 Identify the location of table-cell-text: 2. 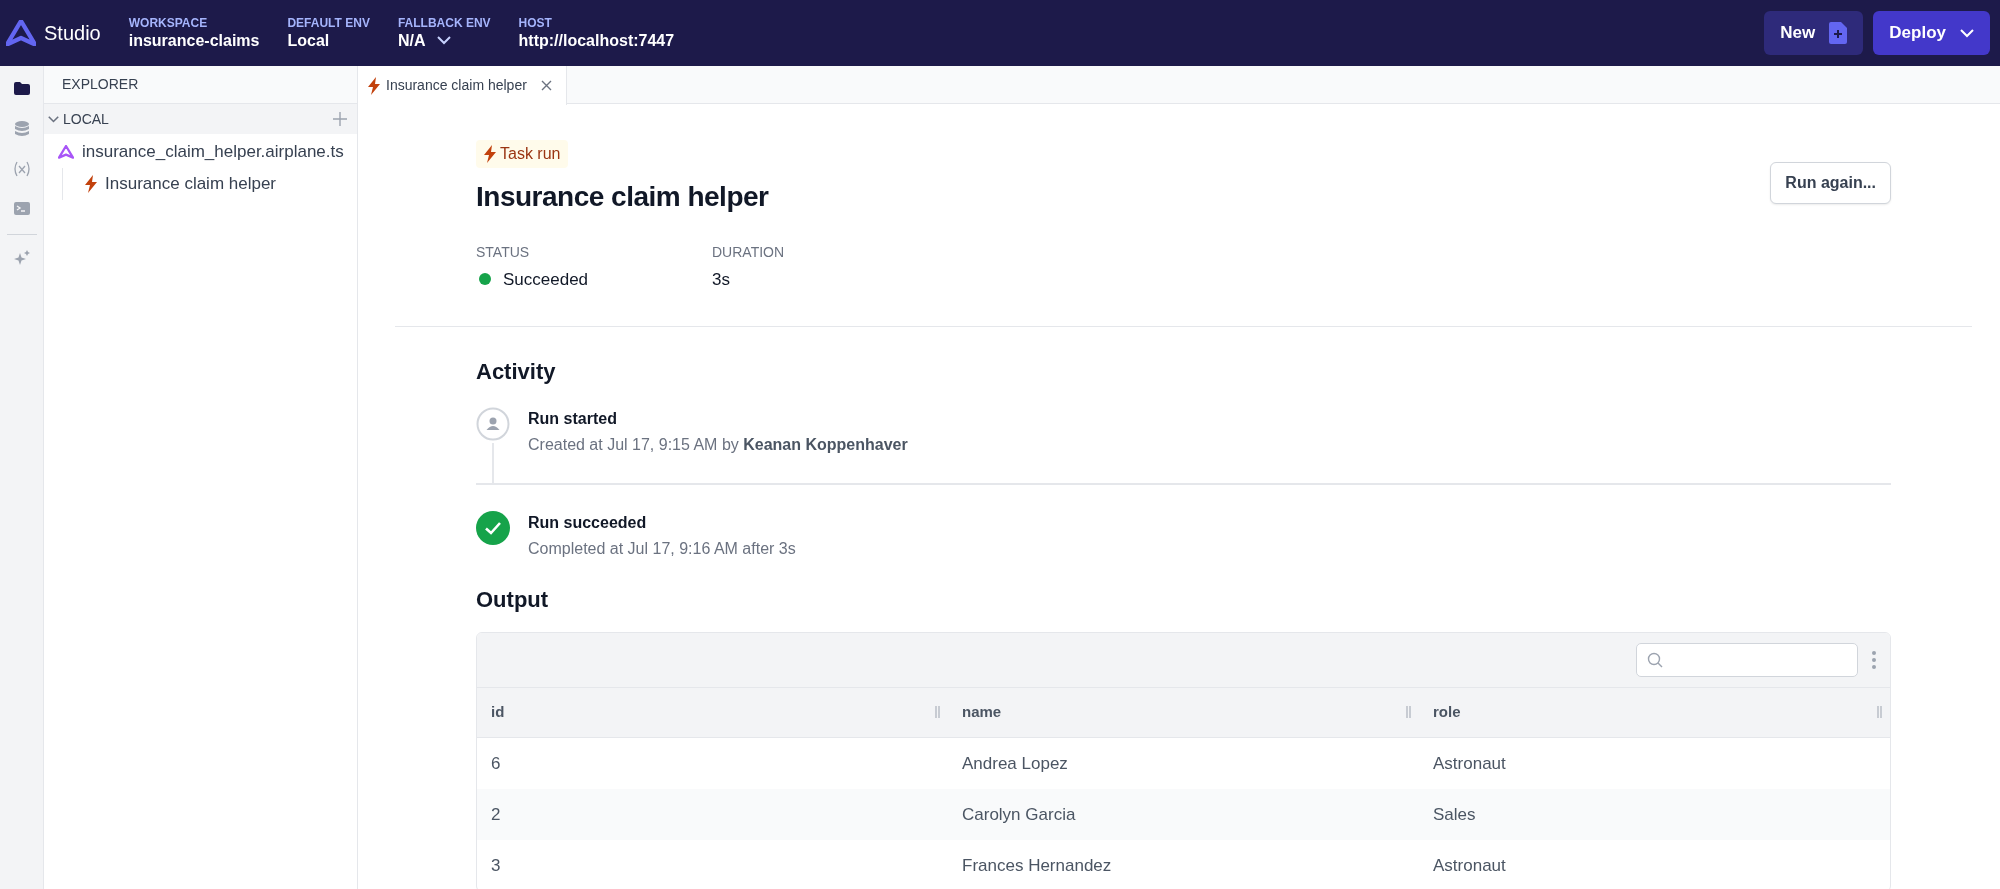
(496, 814).